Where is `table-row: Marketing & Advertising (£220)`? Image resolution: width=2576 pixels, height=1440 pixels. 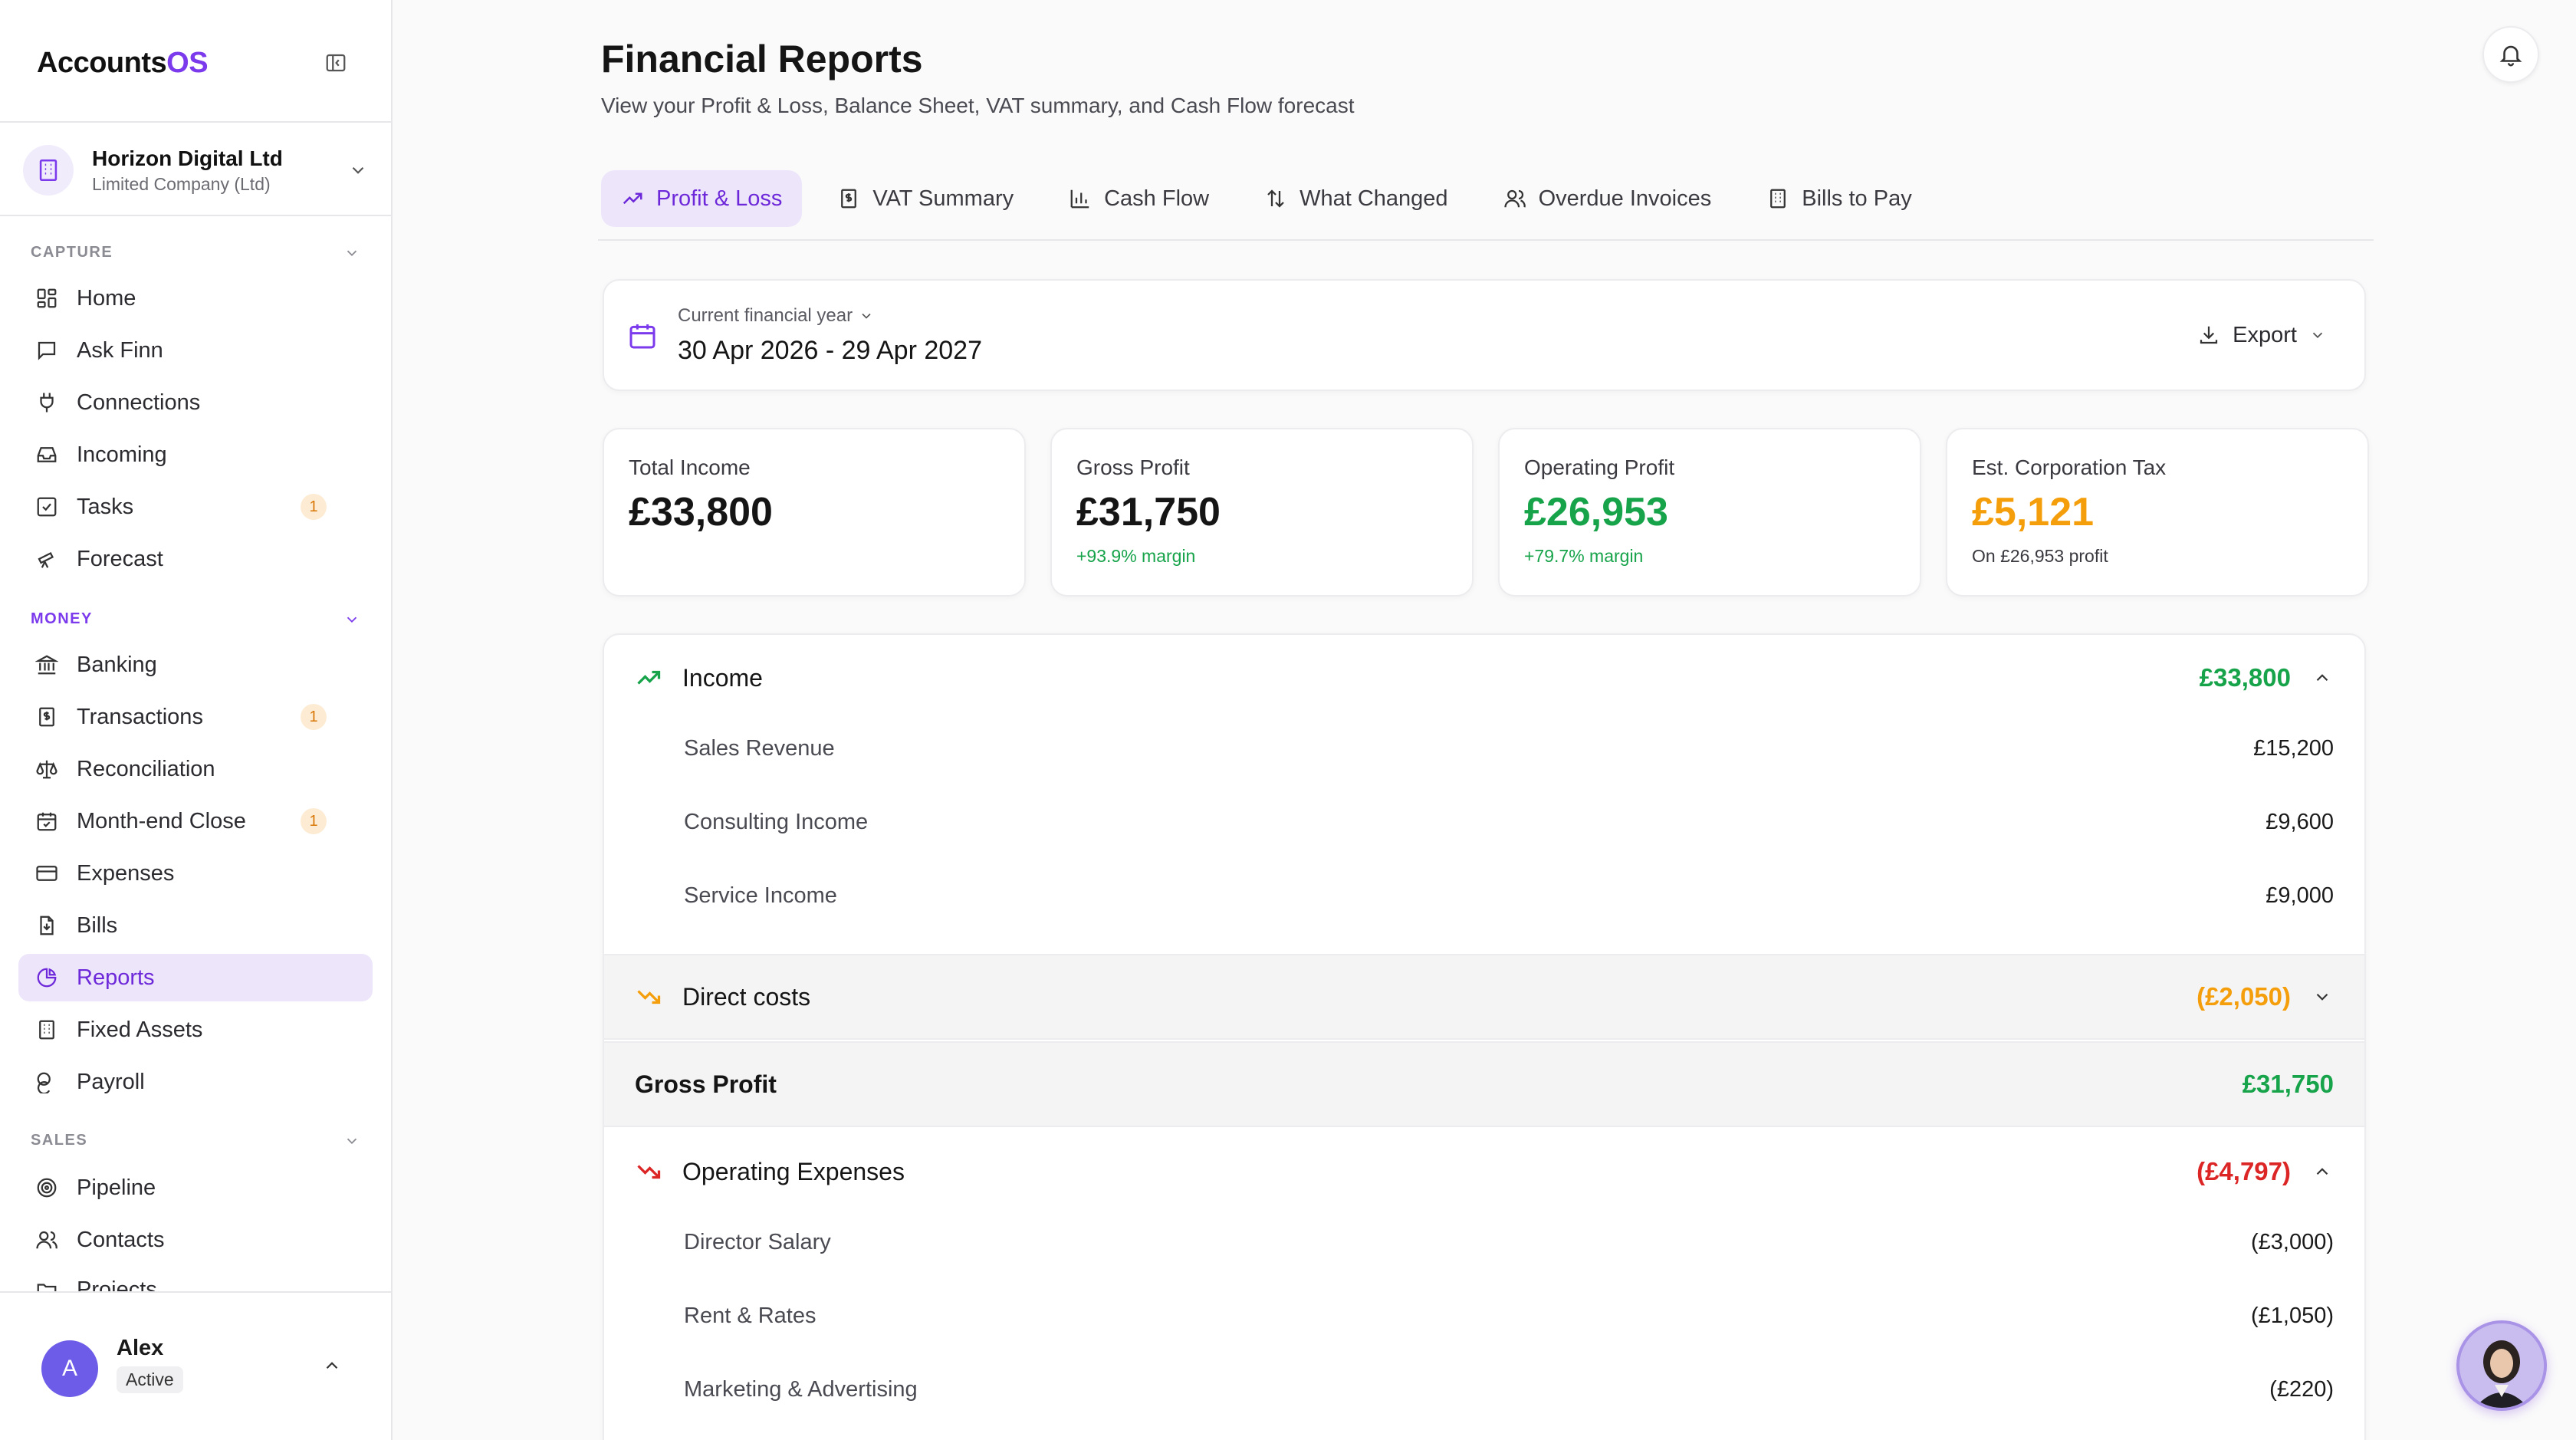
table-row: Marketing & Advertising (£220) is located at coordinates (1484, 1389).